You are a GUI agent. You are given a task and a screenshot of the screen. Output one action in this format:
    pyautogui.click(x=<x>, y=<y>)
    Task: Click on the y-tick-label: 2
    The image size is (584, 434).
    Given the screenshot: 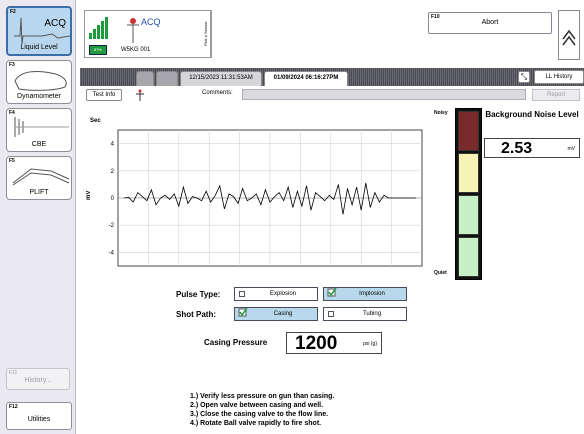 What is the action you would take?
    pyautogui.click(x=113, y=172)
    